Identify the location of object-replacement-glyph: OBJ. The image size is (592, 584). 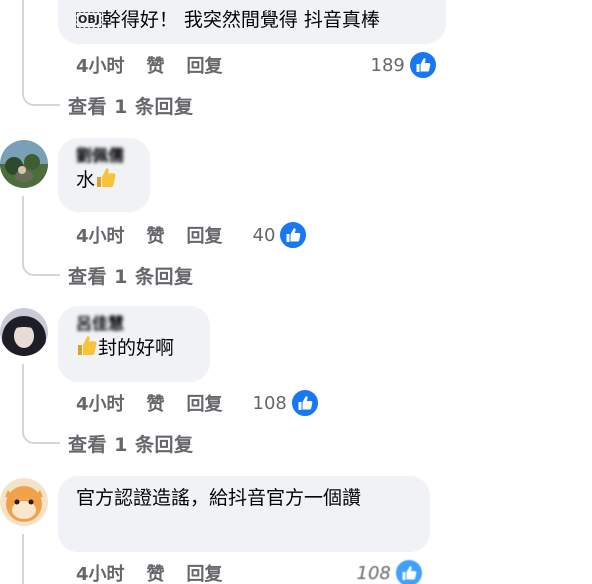
(89, 20).